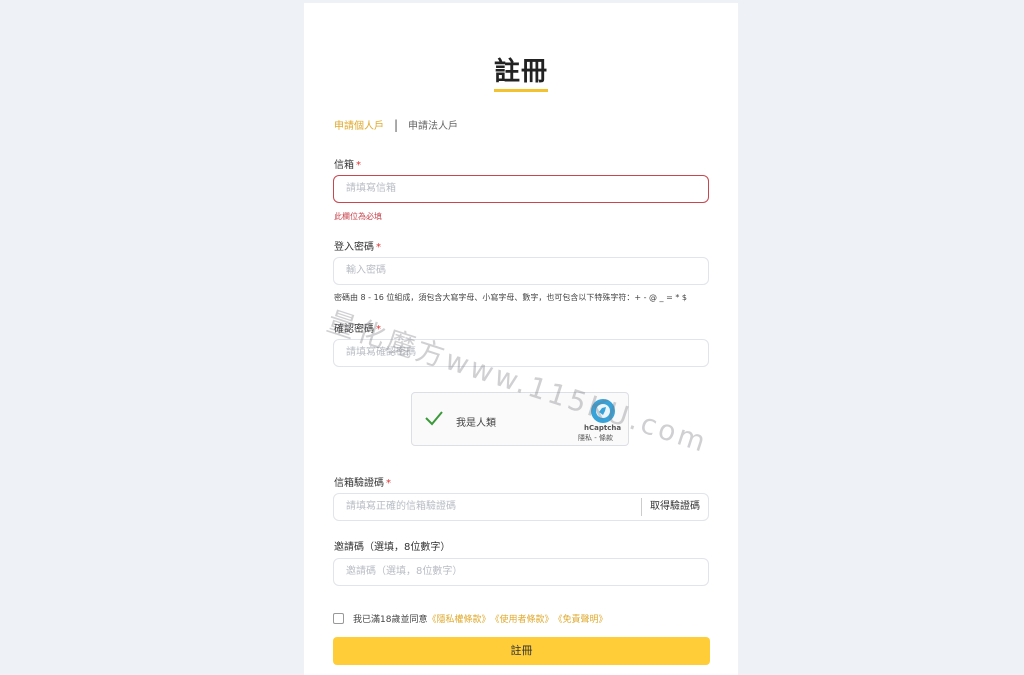  I want to click on invite-label: 邀請碼（選填，8位數字）, so click(392, 547).